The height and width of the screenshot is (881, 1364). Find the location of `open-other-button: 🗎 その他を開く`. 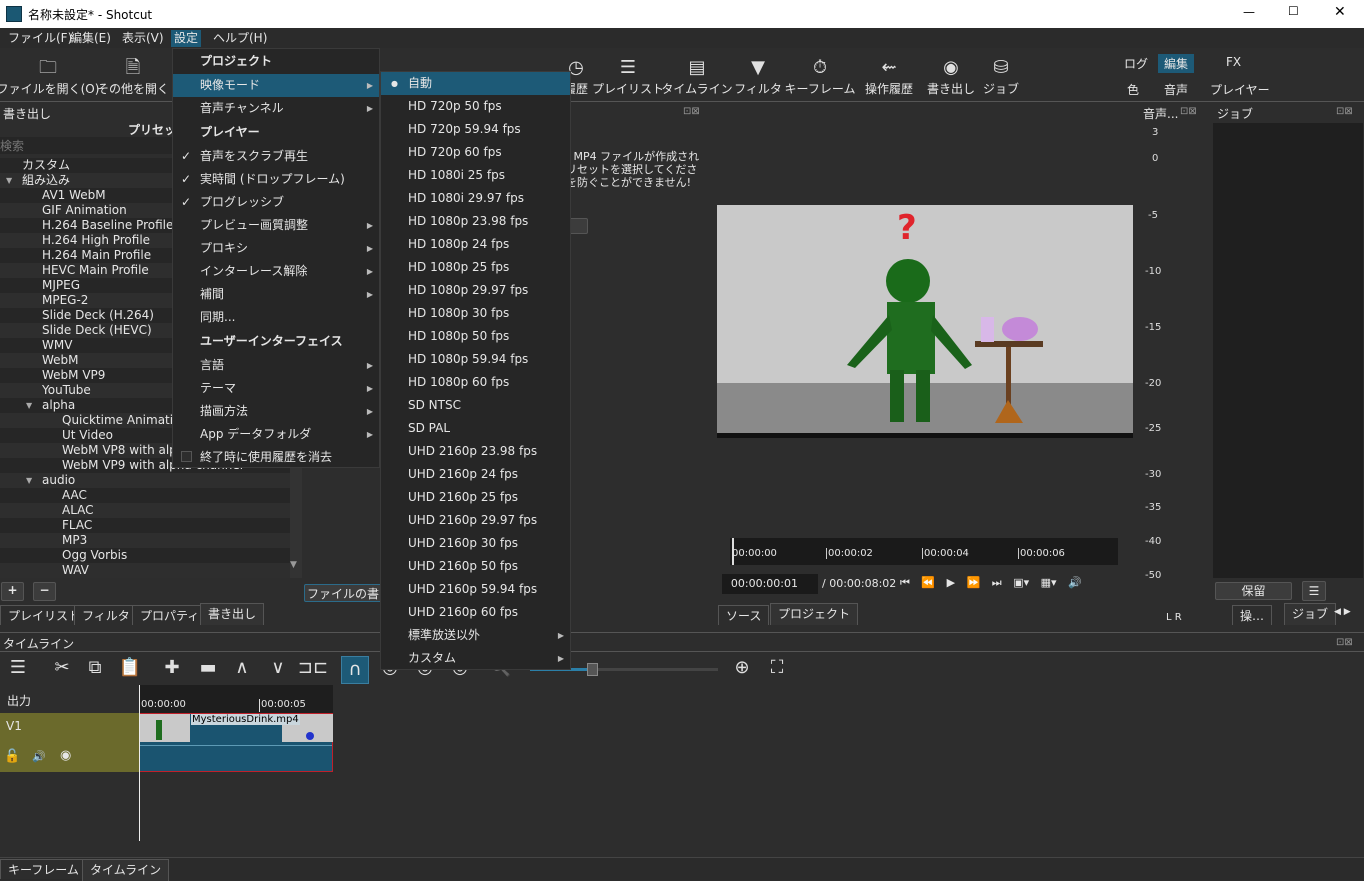

open-other-button: 🗎 その他を開く is located at coordinates (133, 76).